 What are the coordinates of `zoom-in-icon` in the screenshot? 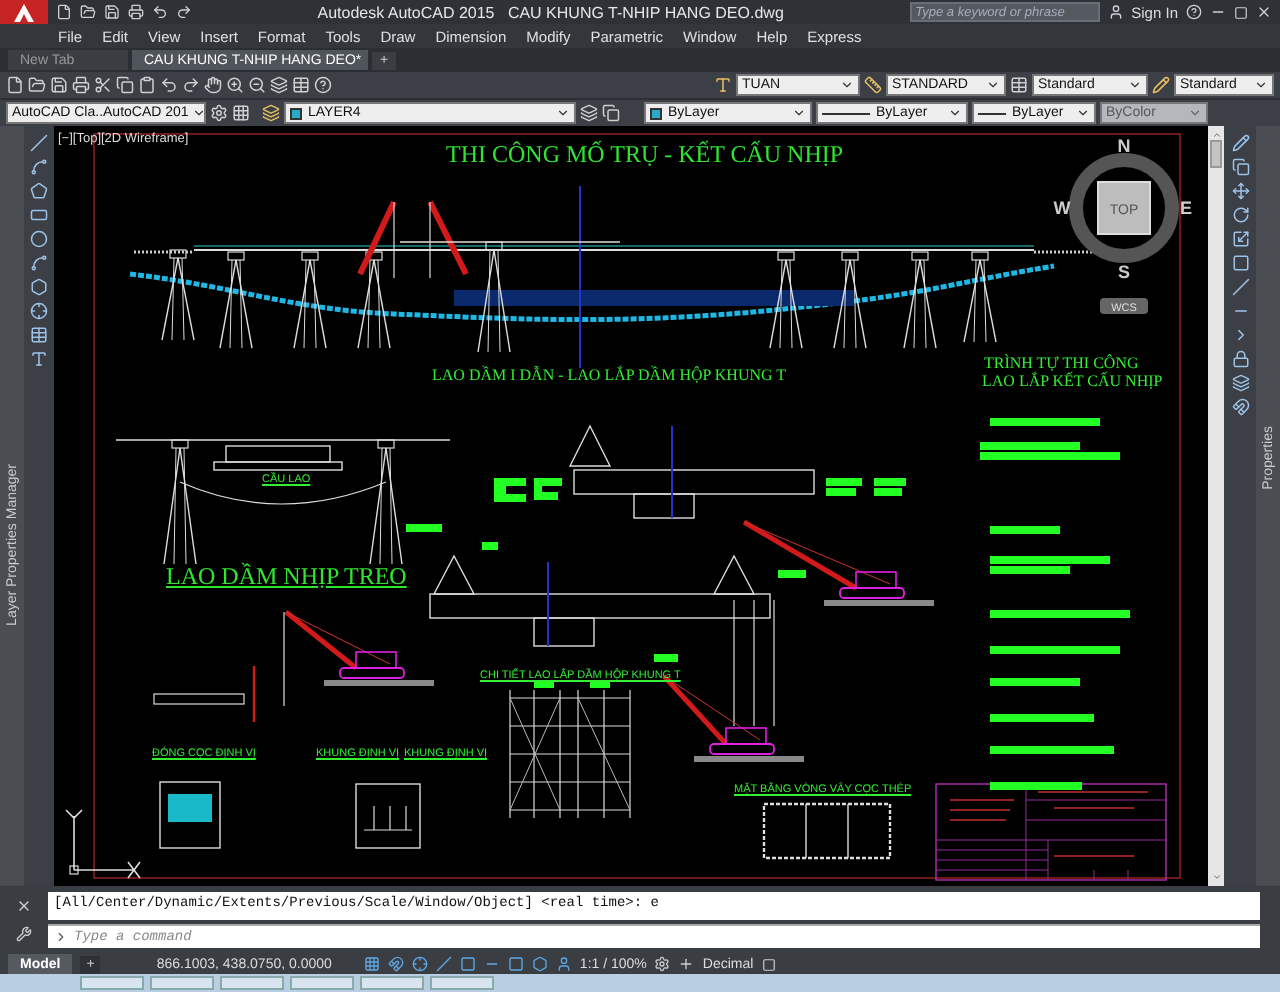 It's located at (235, 85).